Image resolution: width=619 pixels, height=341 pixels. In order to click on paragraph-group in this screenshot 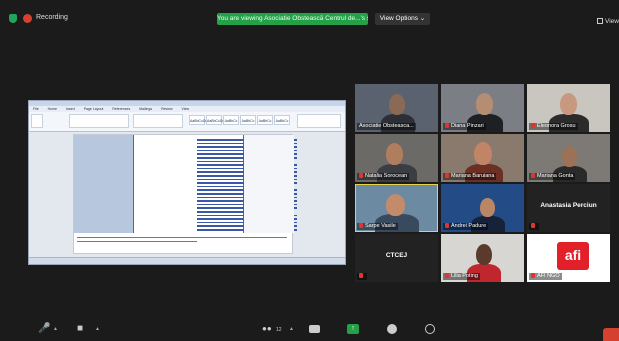, I will do `click(158, 121)`.